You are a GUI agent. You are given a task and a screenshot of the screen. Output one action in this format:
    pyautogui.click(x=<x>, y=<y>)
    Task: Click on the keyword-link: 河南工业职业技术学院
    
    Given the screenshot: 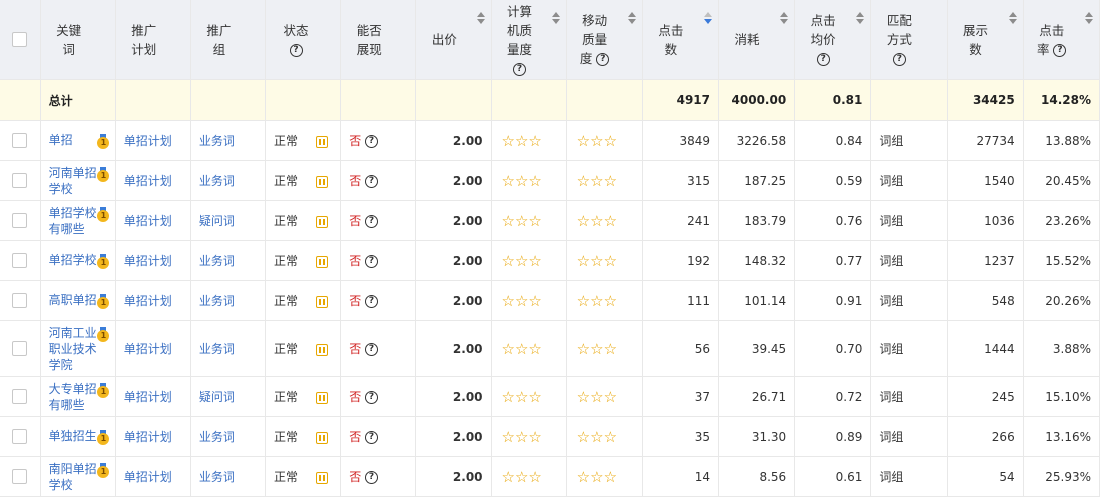 What is the action you would take?
    pyautogui.click(x=73, y=349)
    